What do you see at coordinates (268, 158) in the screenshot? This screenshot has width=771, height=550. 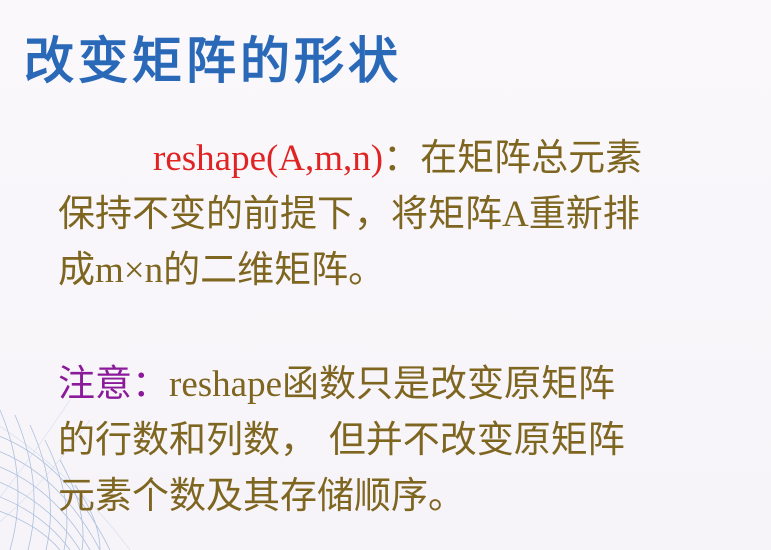 I see `reshape-syntax: reshape(A,m,n)` at bounding box center [268, 158].